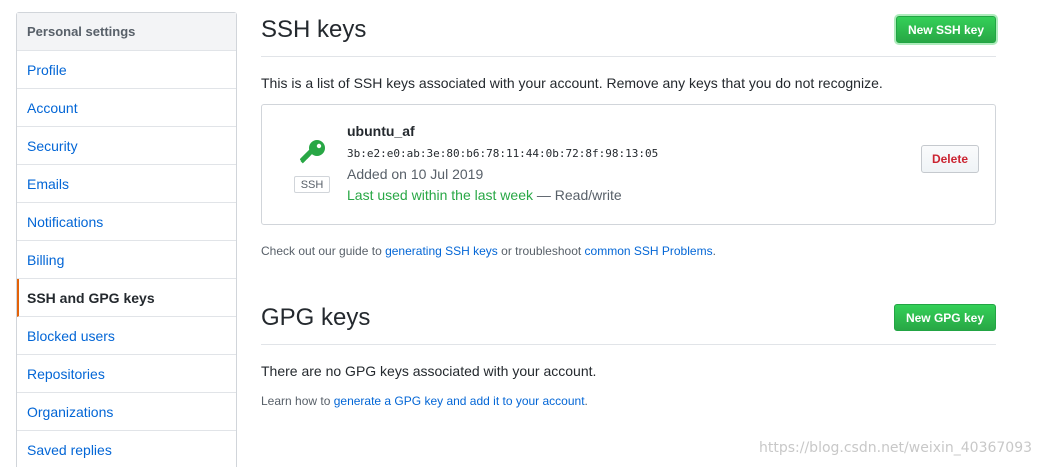 This screenshot has width=1039, height=467. Describe the element at coordinates (944, 317) in the screenshot. I see `new-gpg-key-button: New GPG key` at that location.